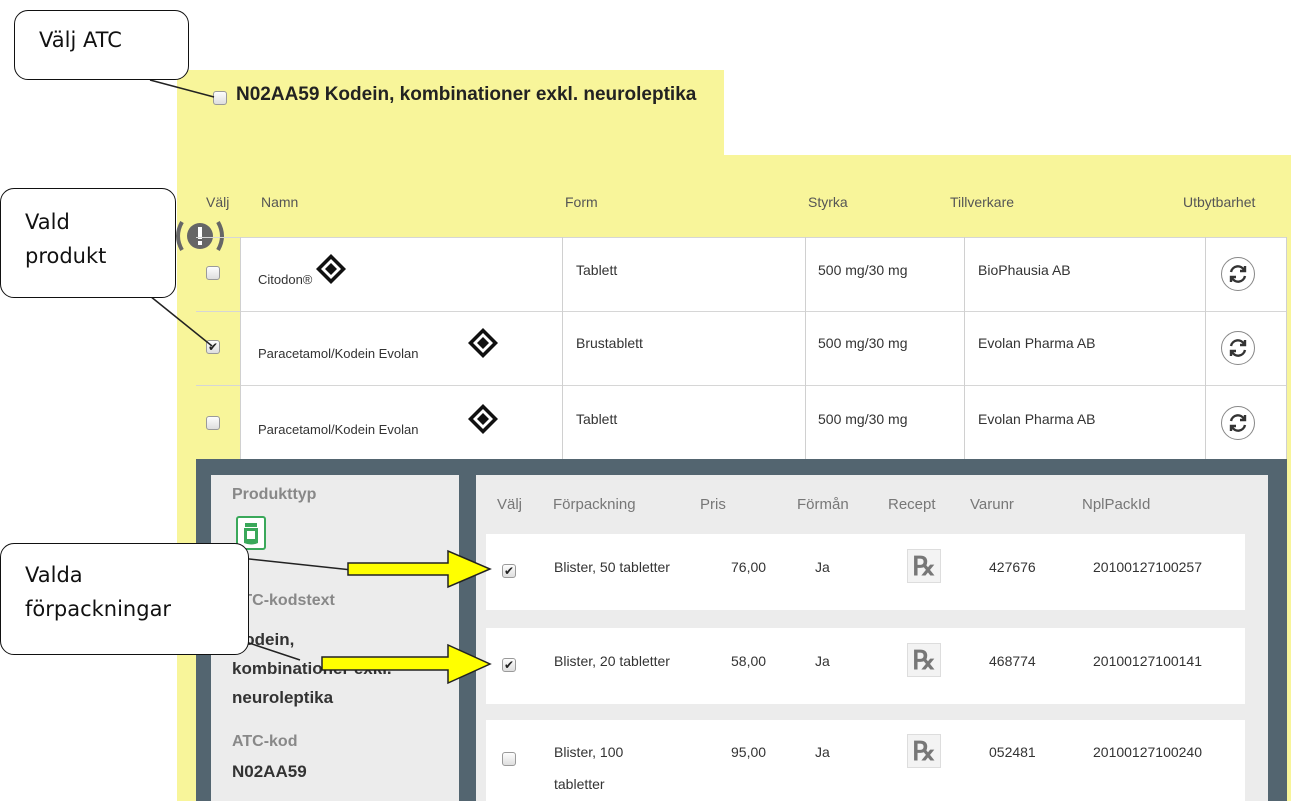  I want to click on callout-vald-produkt: Vald produkt, so click(88, 243).